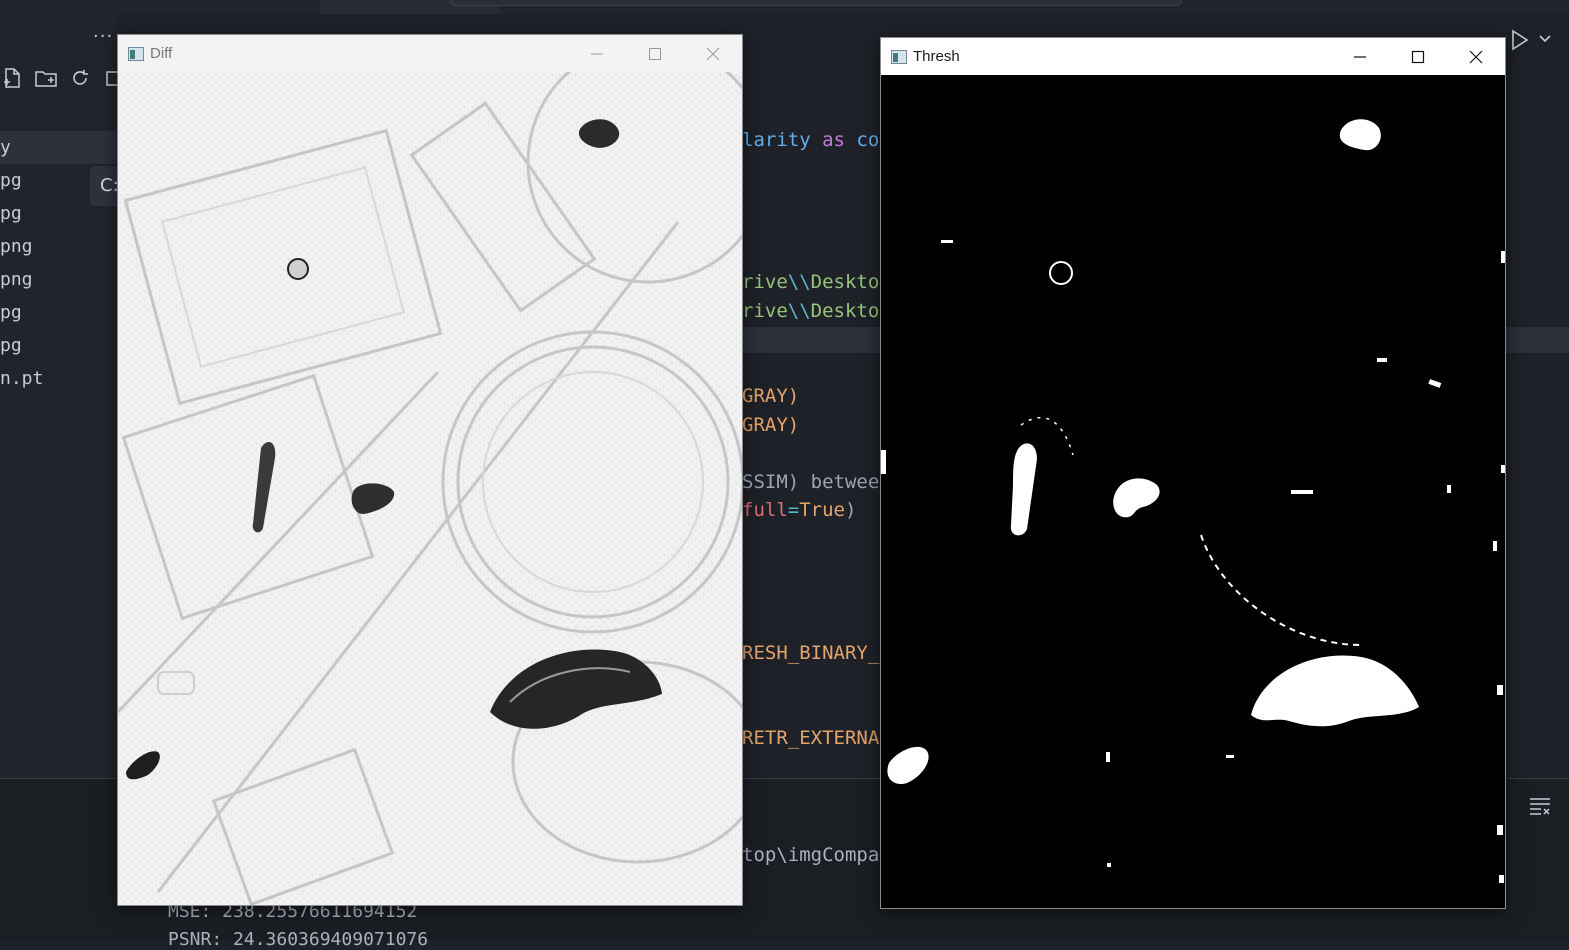  I want to click on refresh-icon, so click(80, 78).